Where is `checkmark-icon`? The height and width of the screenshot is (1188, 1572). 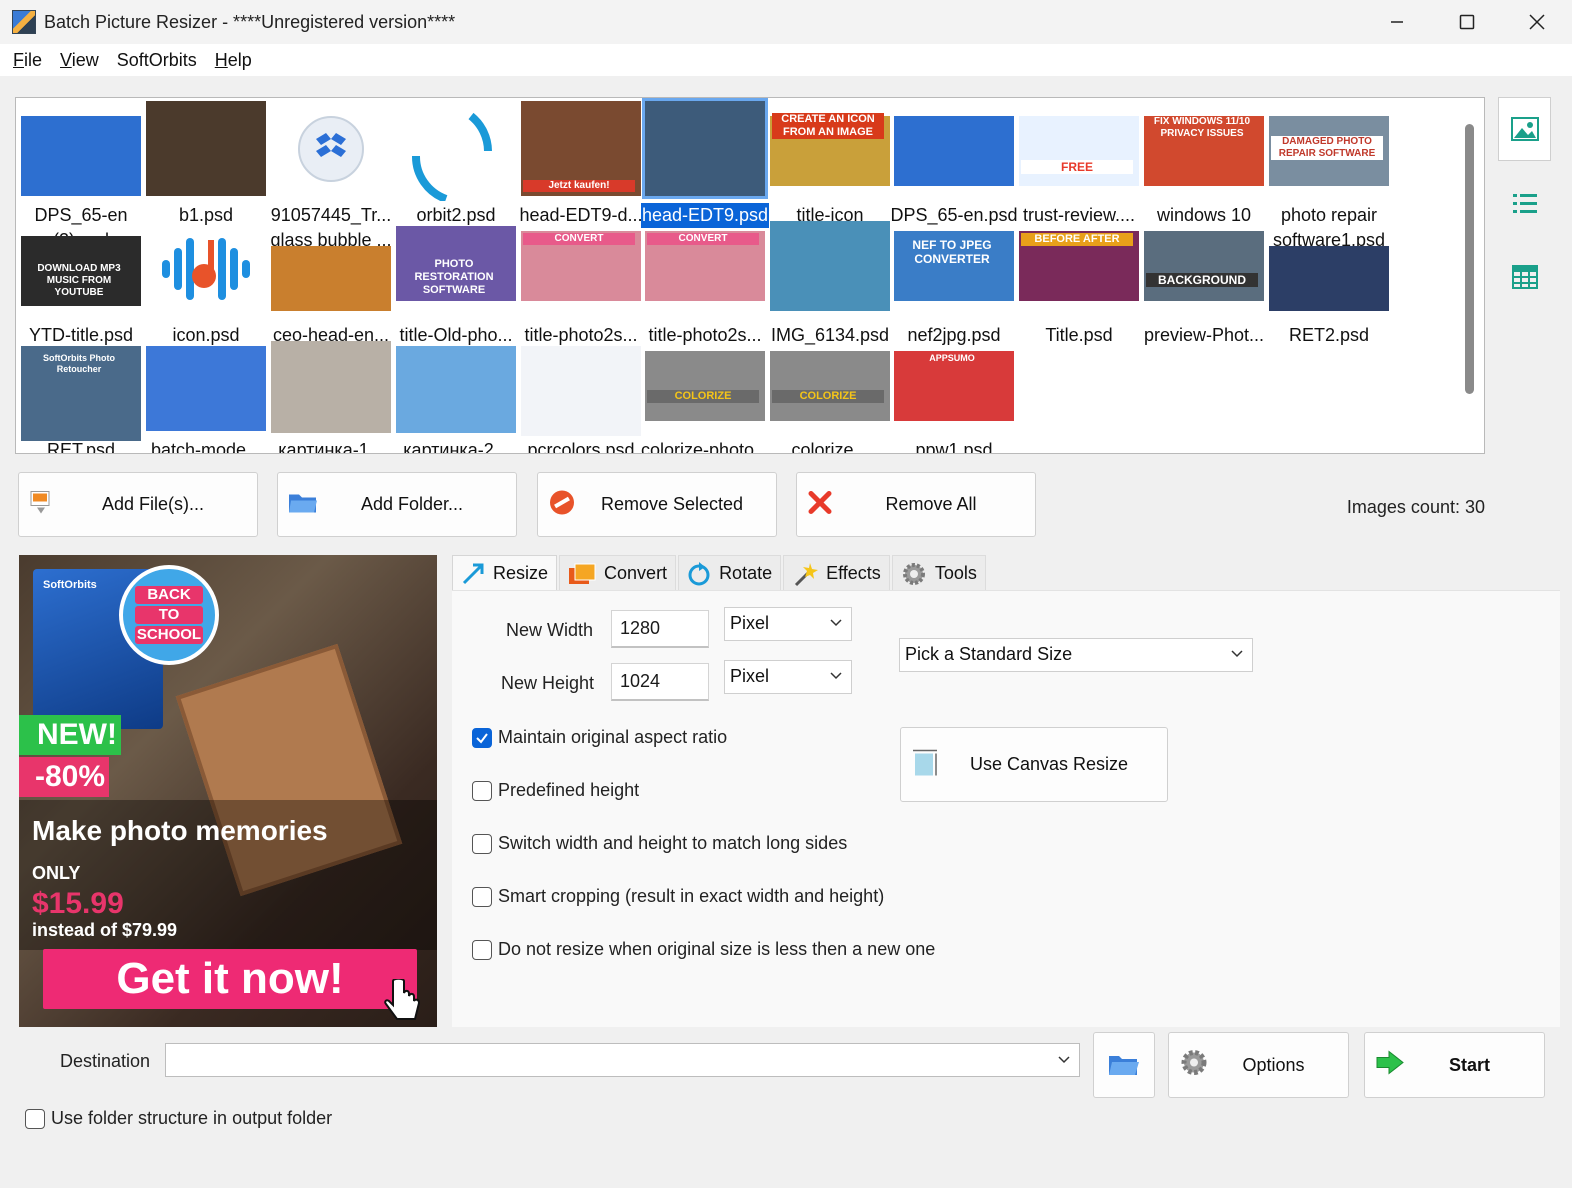
checkmark-icon is located at coordinates (482, 738).